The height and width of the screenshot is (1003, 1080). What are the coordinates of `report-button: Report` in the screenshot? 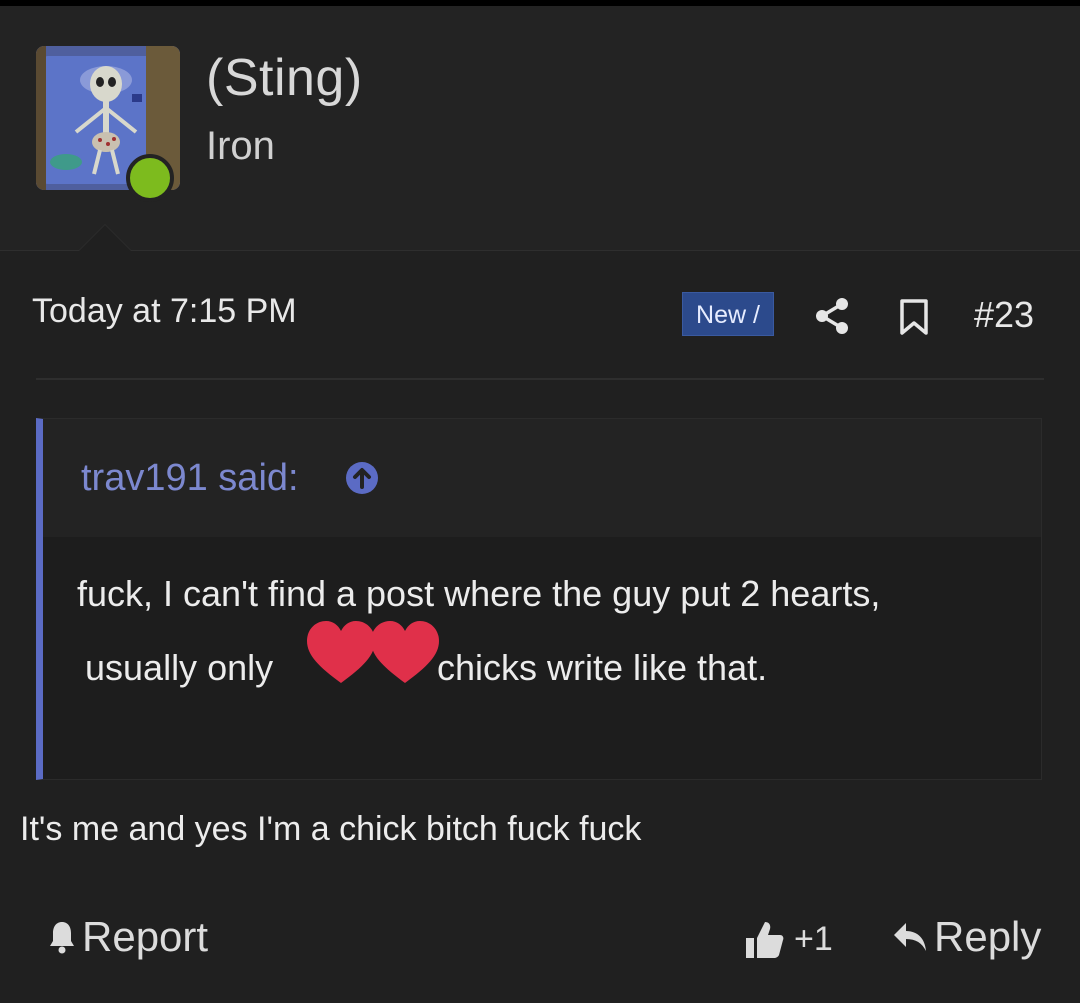 It's located at (128, 937).